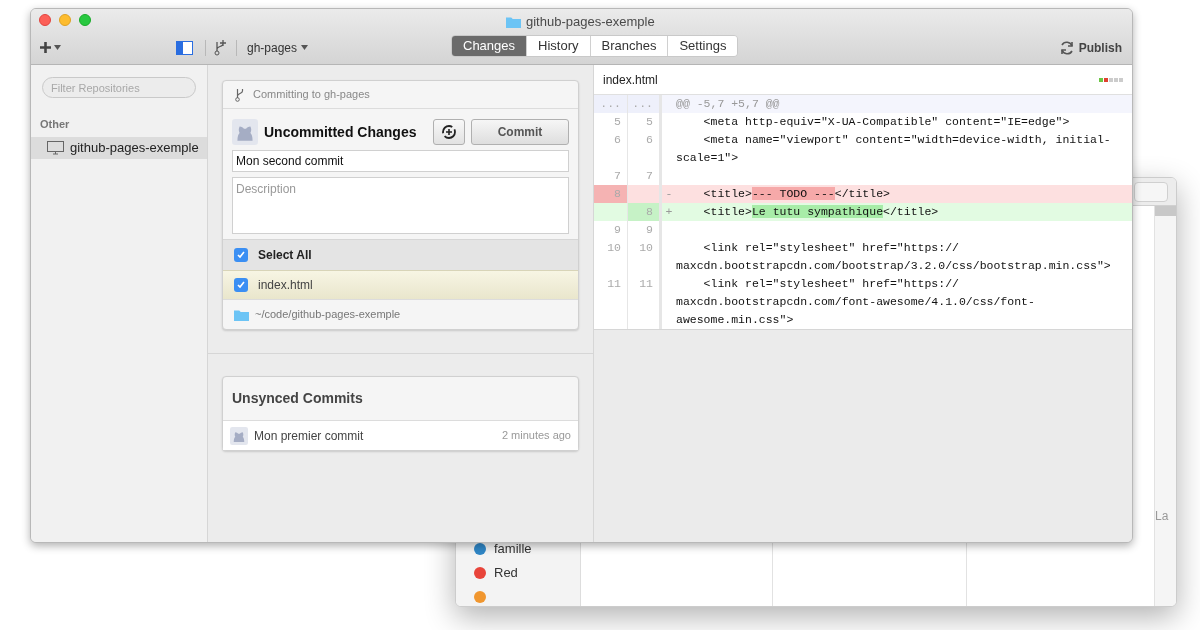 The width and height of the screenshot is (1200, 630). Describe the element at coordinates (55, 124) in the screenshot. I see `section-header: Other` at that location.